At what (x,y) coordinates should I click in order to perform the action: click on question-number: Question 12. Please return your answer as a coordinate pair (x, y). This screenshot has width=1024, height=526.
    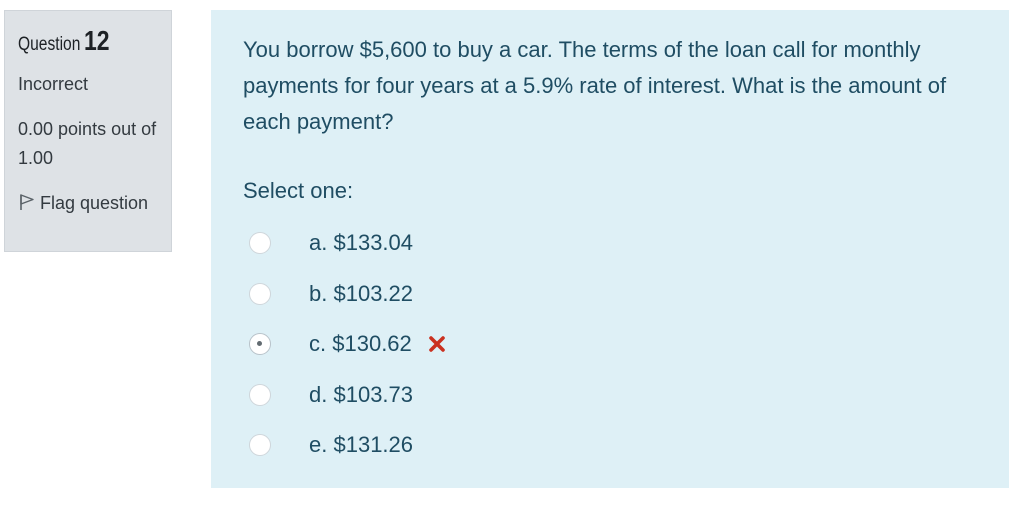
    Looking at the image, I should click on (94, 44).